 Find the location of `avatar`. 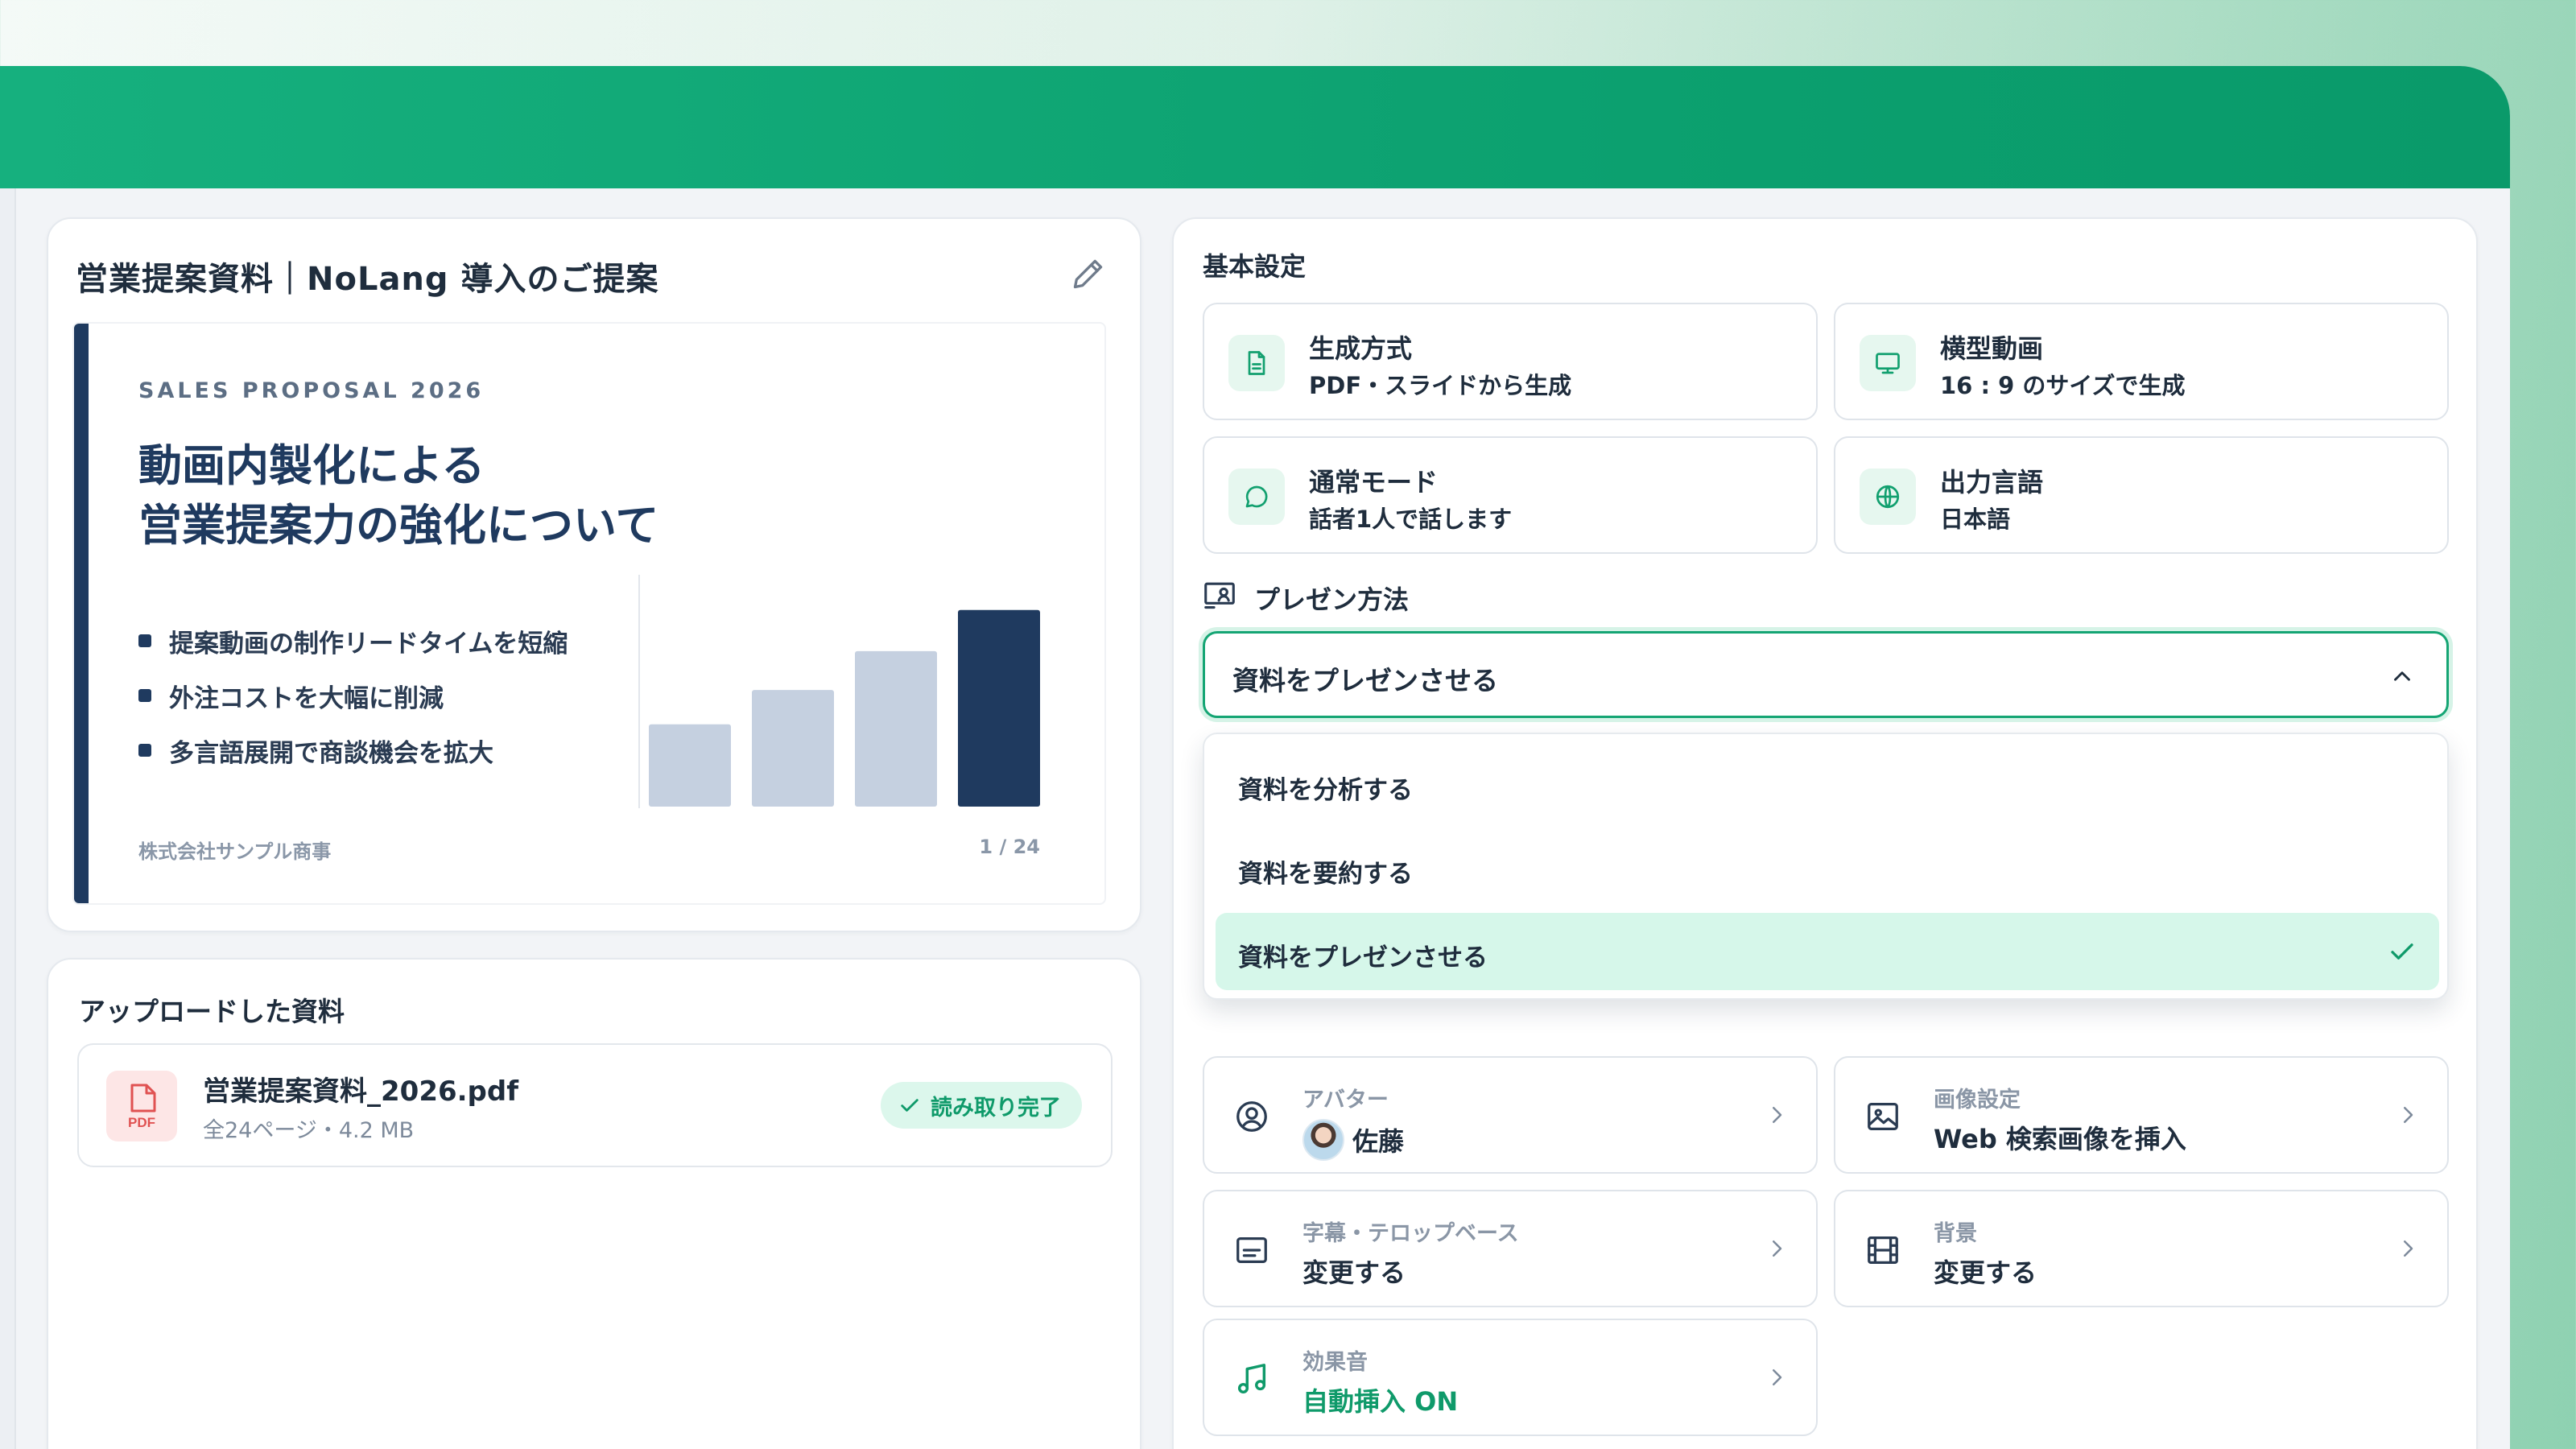

avatar is located at coordinates (1323, 1140).